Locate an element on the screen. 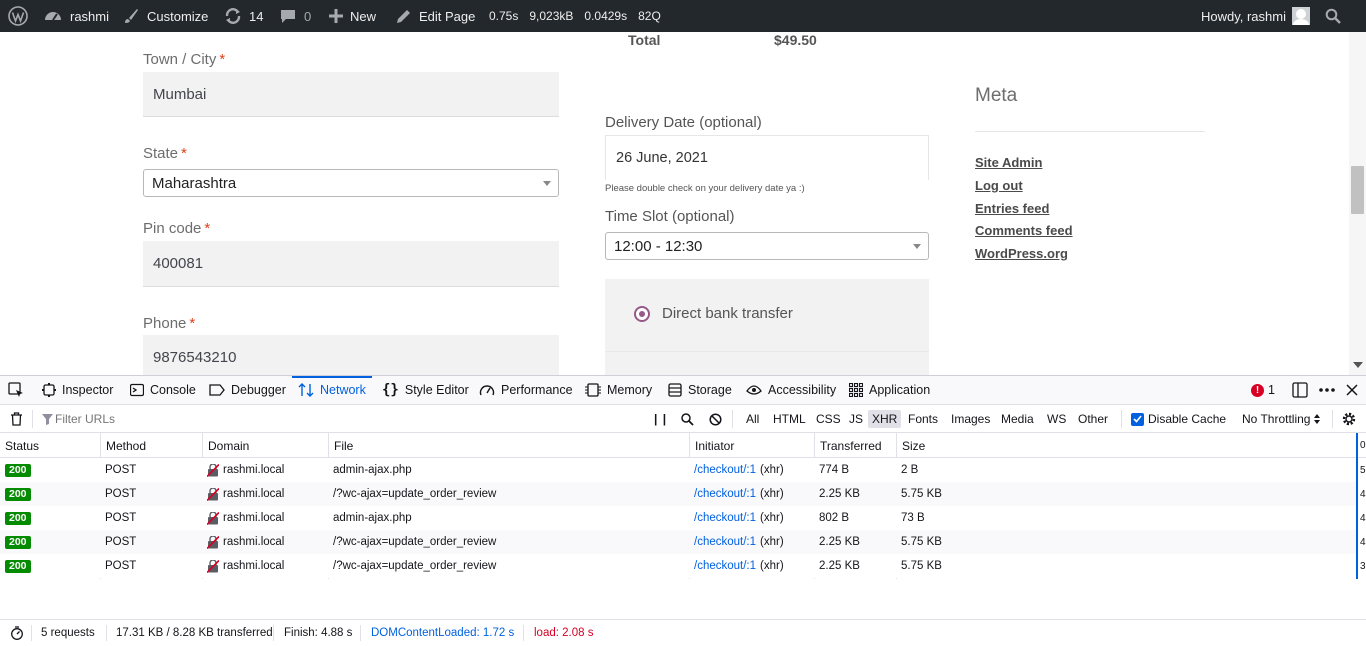 Image resolution: width=1366 pixels, height=646 pixels. filter-all: All is located at coordinates (752, 419).